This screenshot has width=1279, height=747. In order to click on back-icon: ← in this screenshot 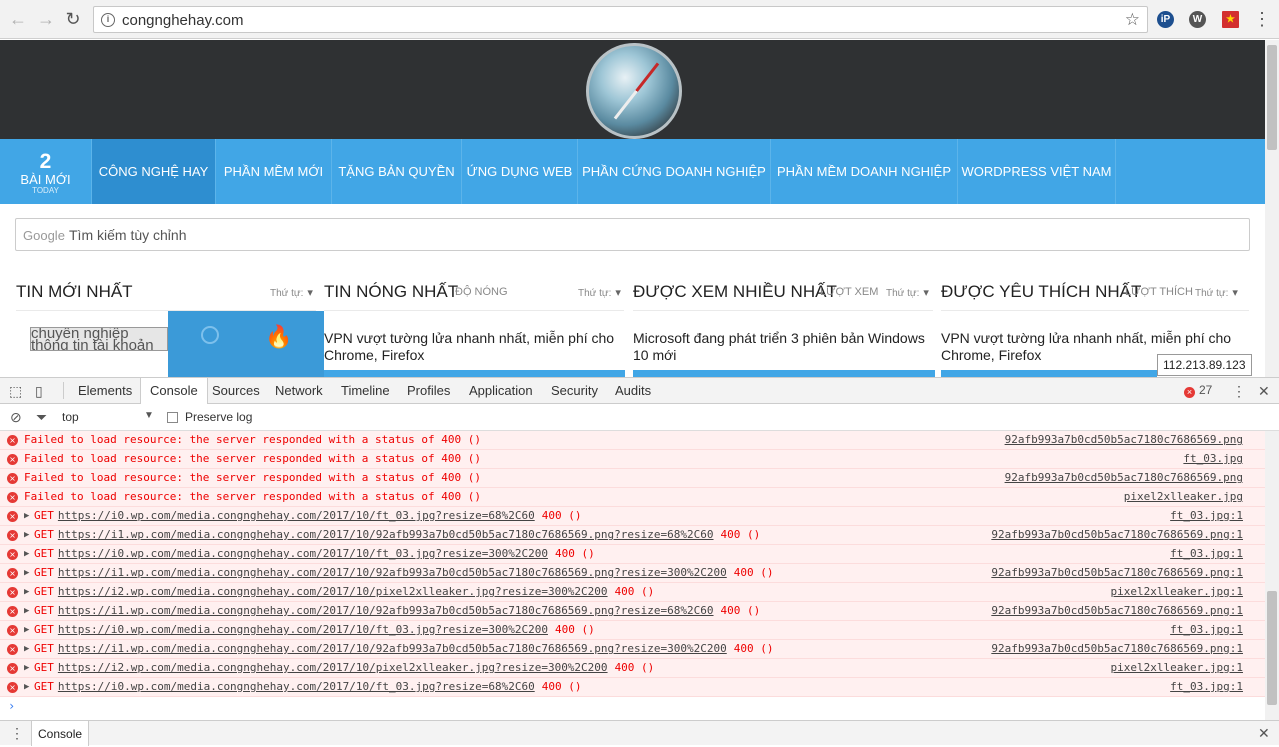, I will do `click(18, 19)`.